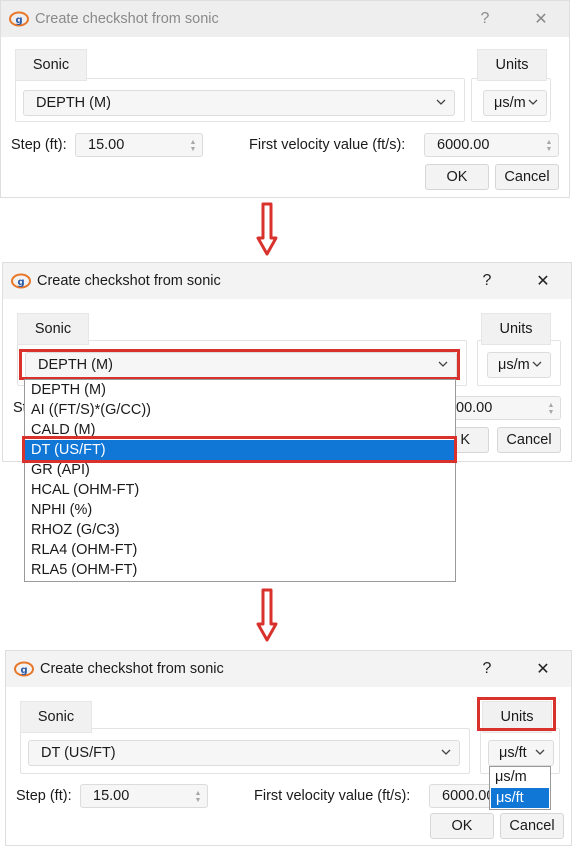 The image size is (576, 848). What do you see at coordinates (240, 510) in the screenshot?
I see `dropdown-option: NPHI (%)` at bounding box center [240, 510].